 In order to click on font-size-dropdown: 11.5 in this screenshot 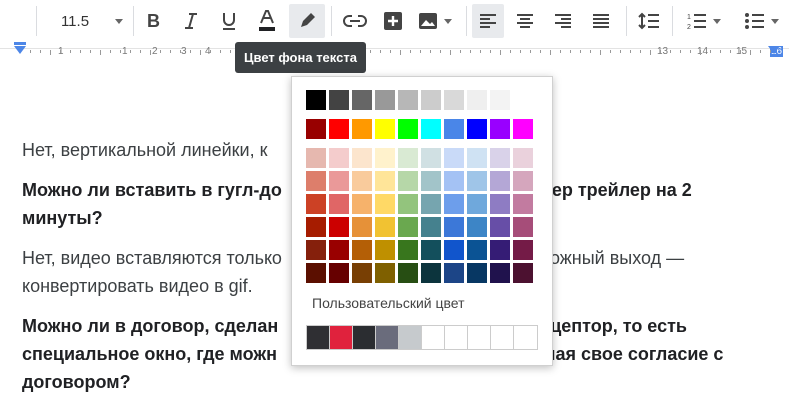, I will do `click(92, 21)`.